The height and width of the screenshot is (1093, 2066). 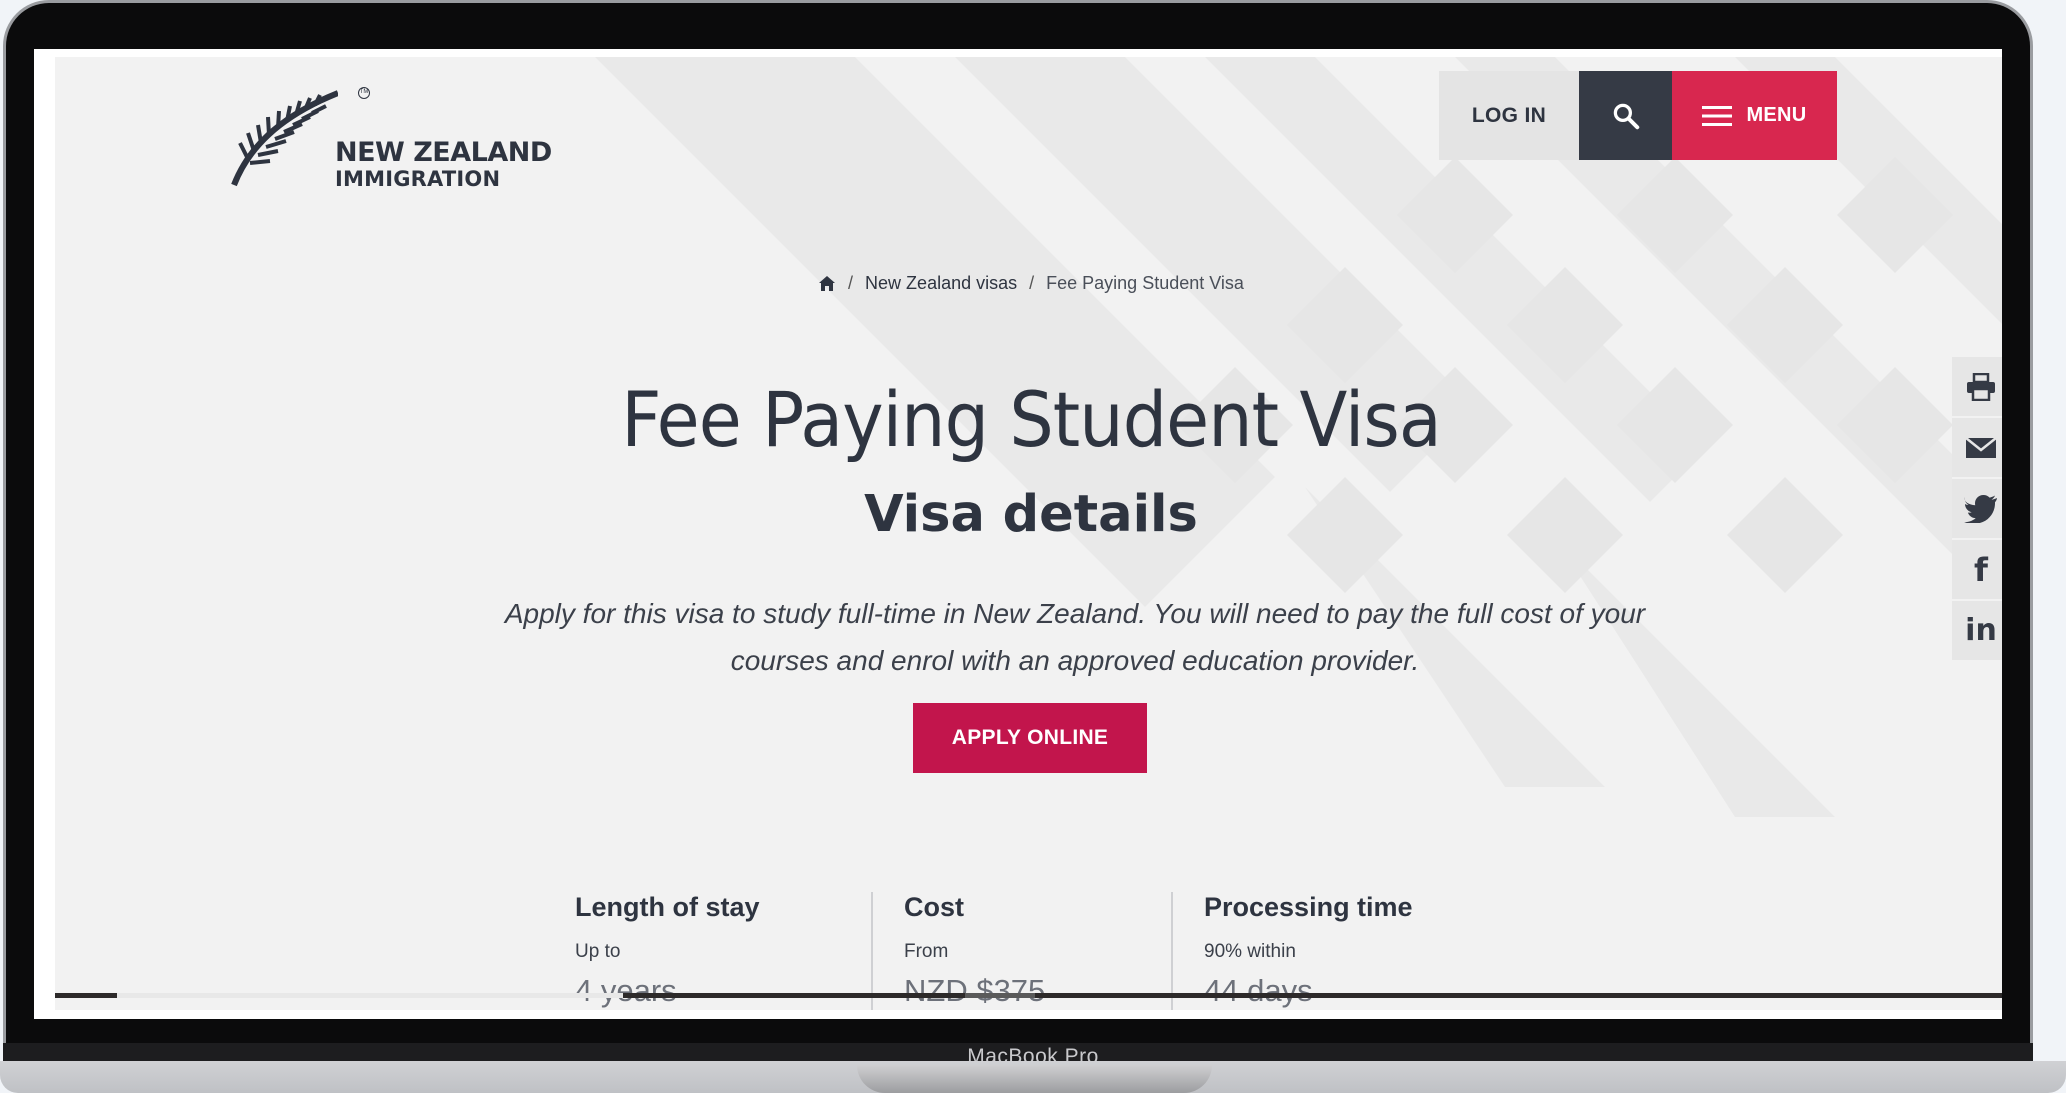 I want to click on fact-label: Processing time, so click(x=1308, y=907).